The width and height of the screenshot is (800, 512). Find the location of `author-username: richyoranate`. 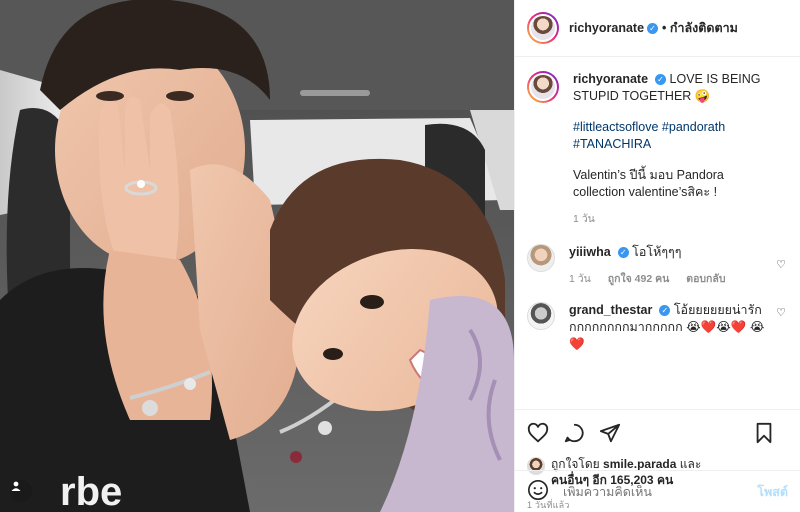

author-username: richyoranate is located at coordinates (606, 28).